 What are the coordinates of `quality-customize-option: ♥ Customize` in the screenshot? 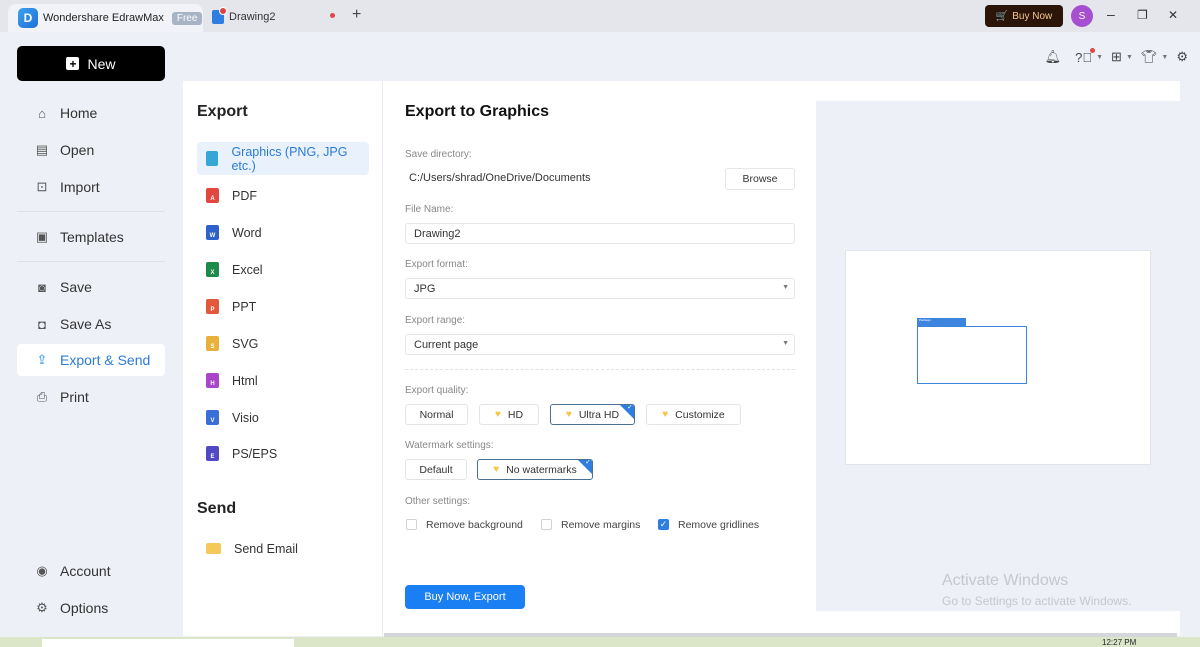 It's located at (693, 414).